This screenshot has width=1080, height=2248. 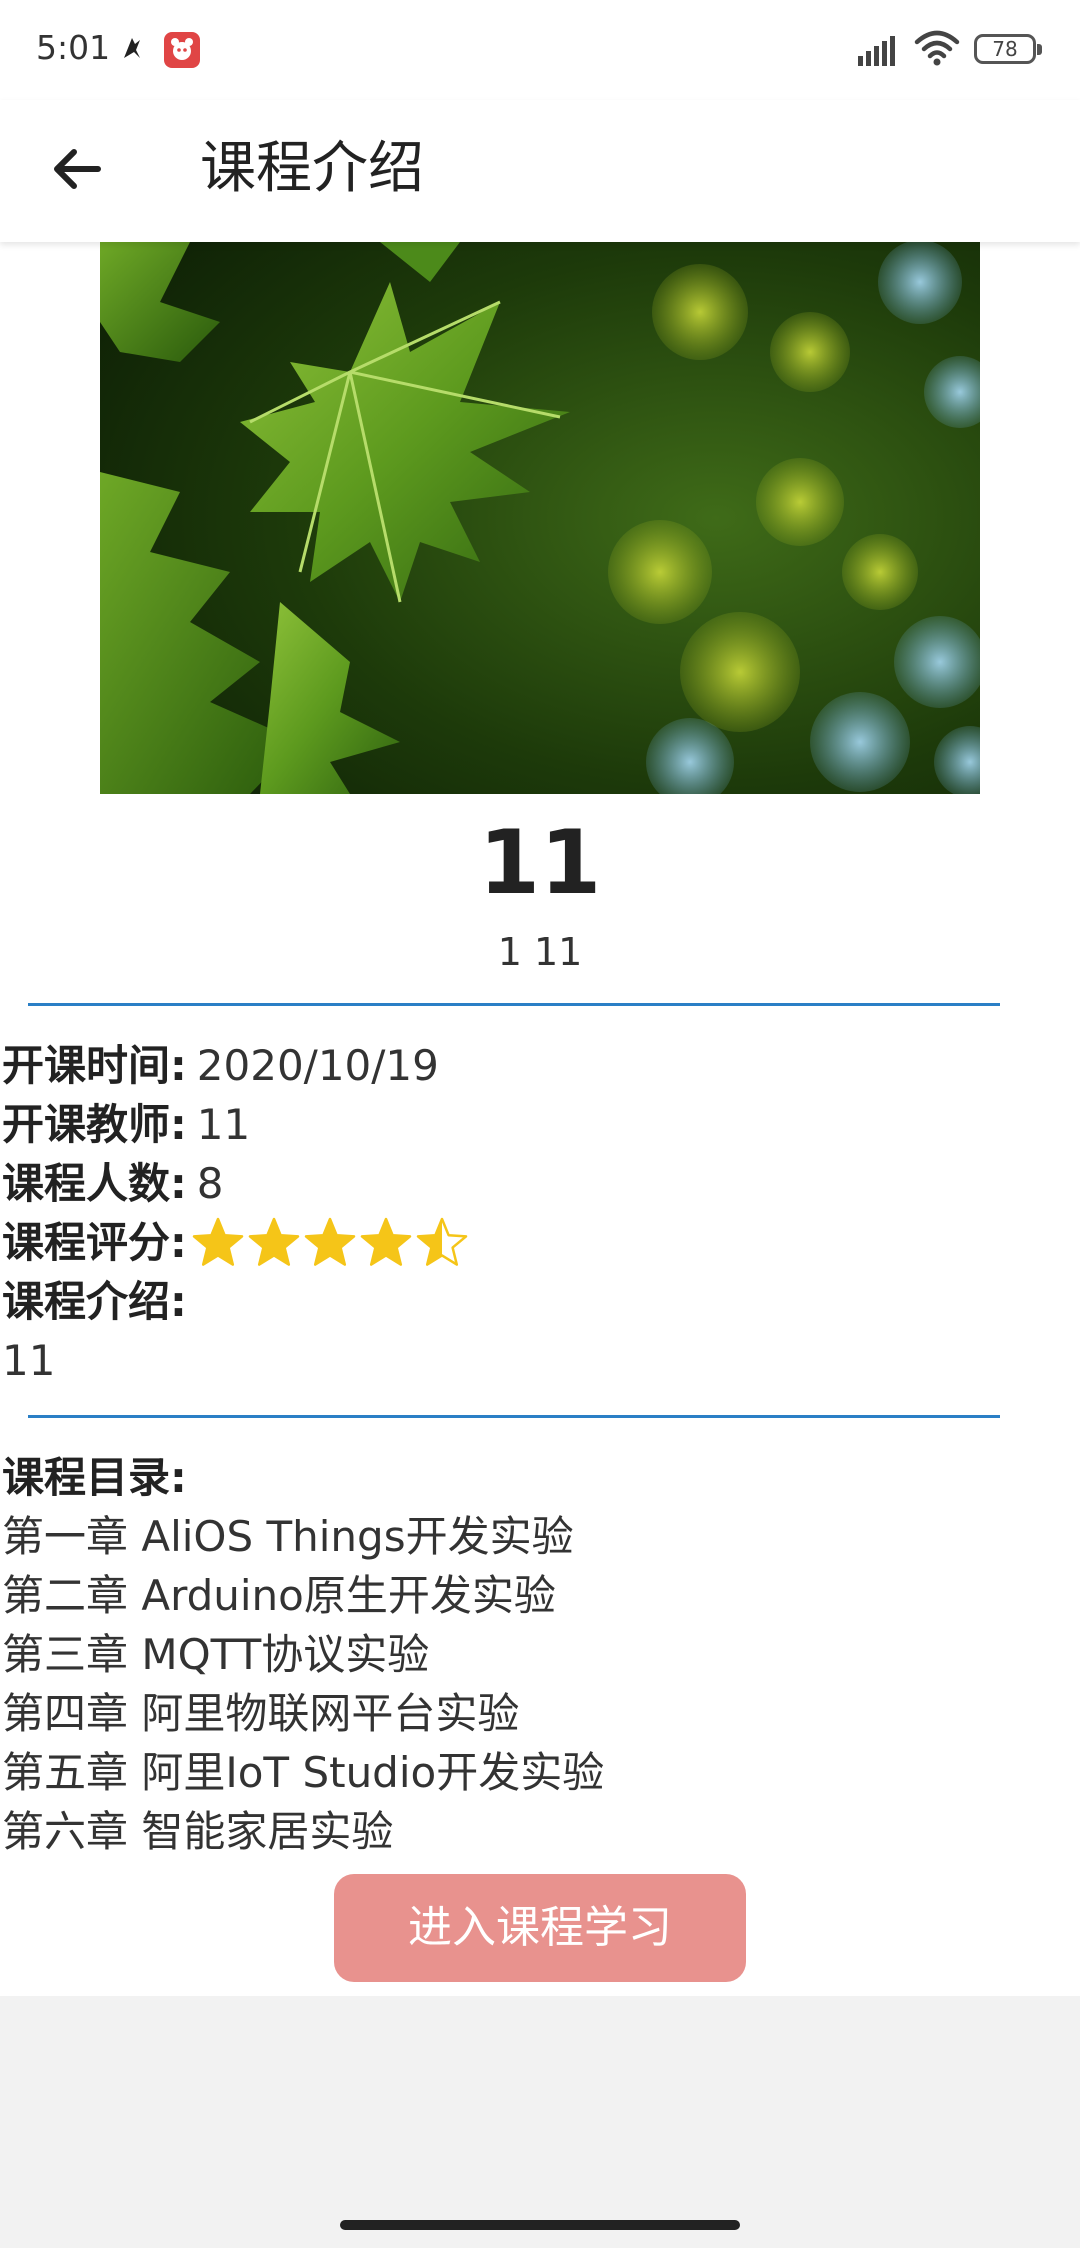 What do you see at coordinates (210, 1183) in the screenshot?
I see `students-value: 8` at bounding box center [210, 1183].